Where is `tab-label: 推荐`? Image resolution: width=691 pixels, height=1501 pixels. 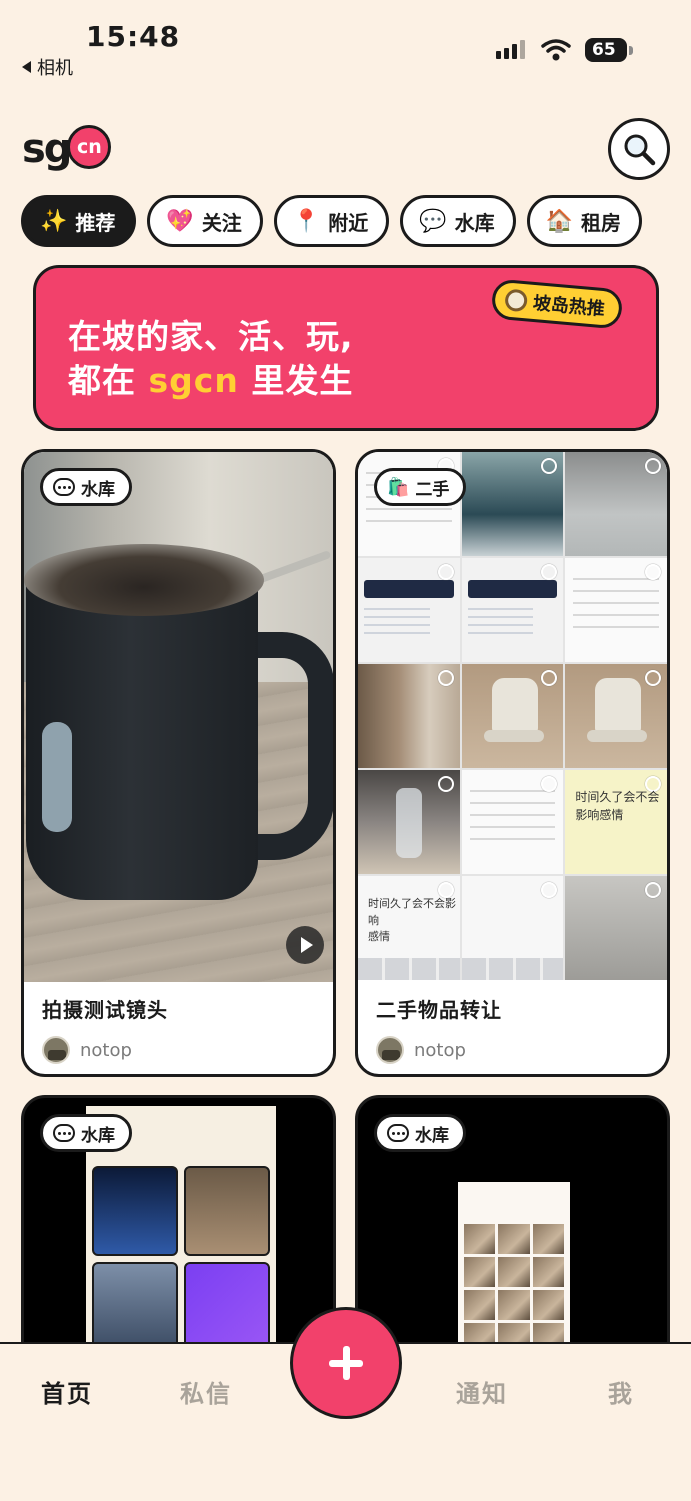 tab-label: 推荐 is located at coordinates (95, 222).